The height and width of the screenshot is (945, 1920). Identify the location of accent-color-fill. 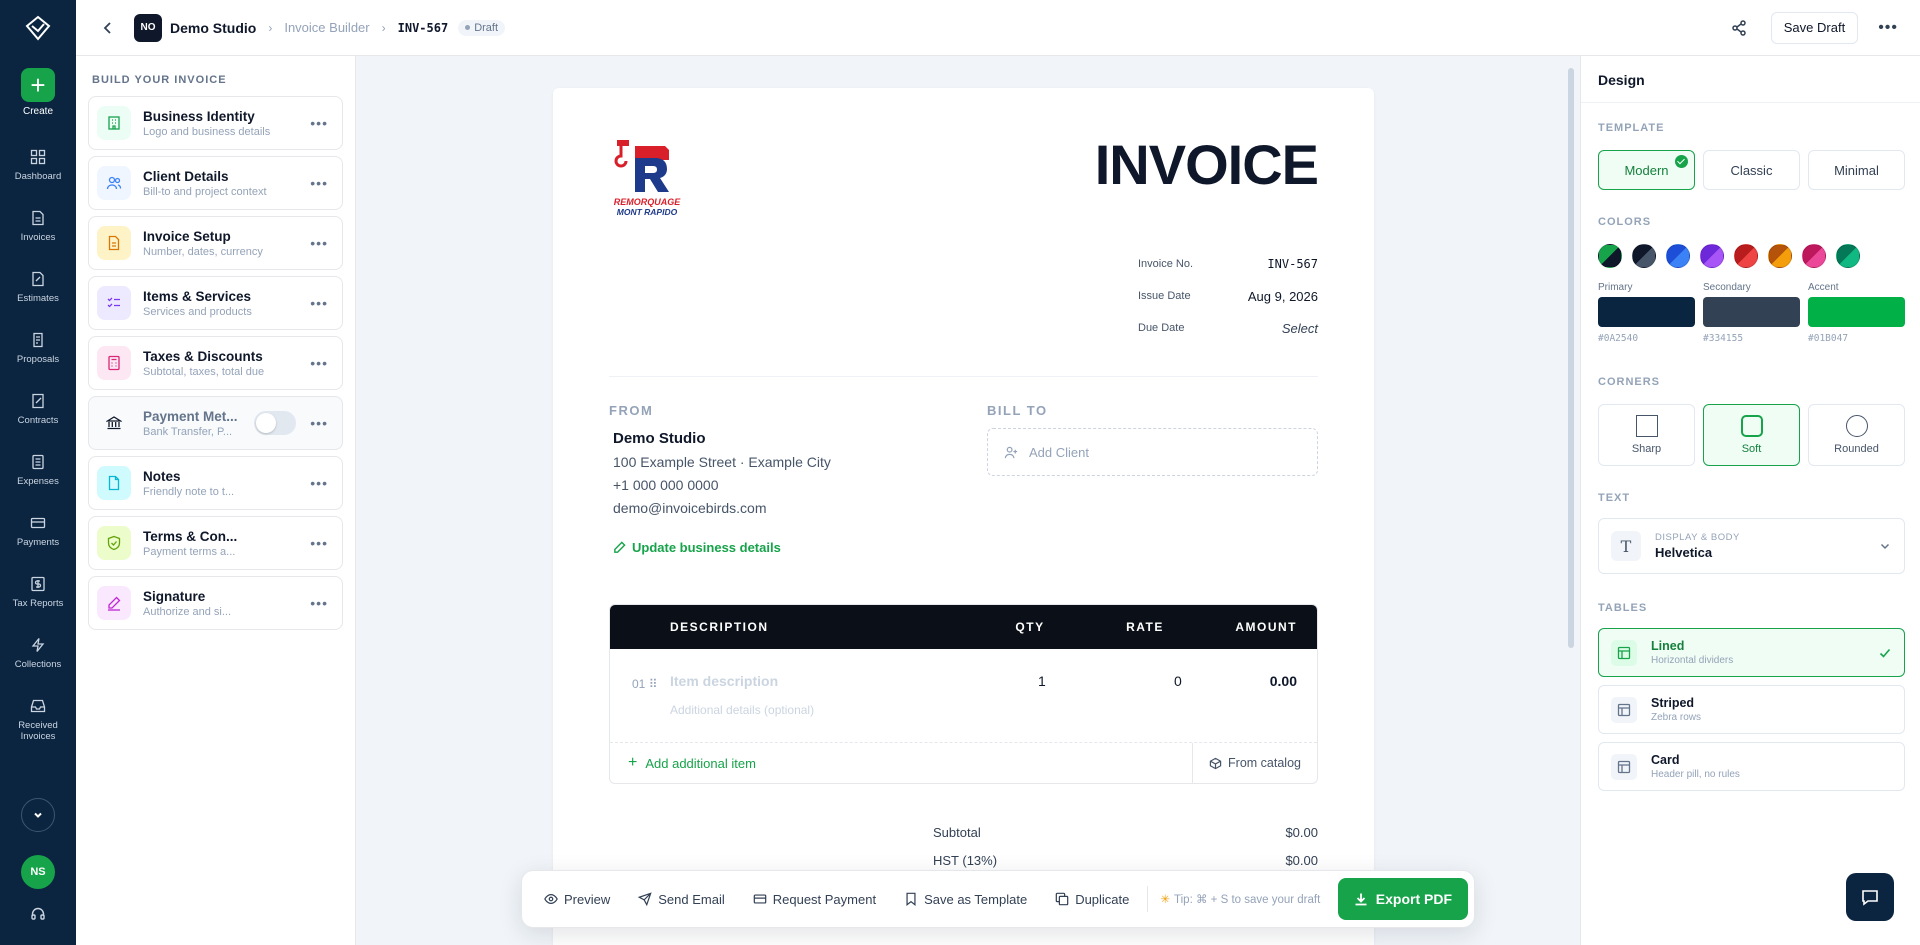
(1856, 312).